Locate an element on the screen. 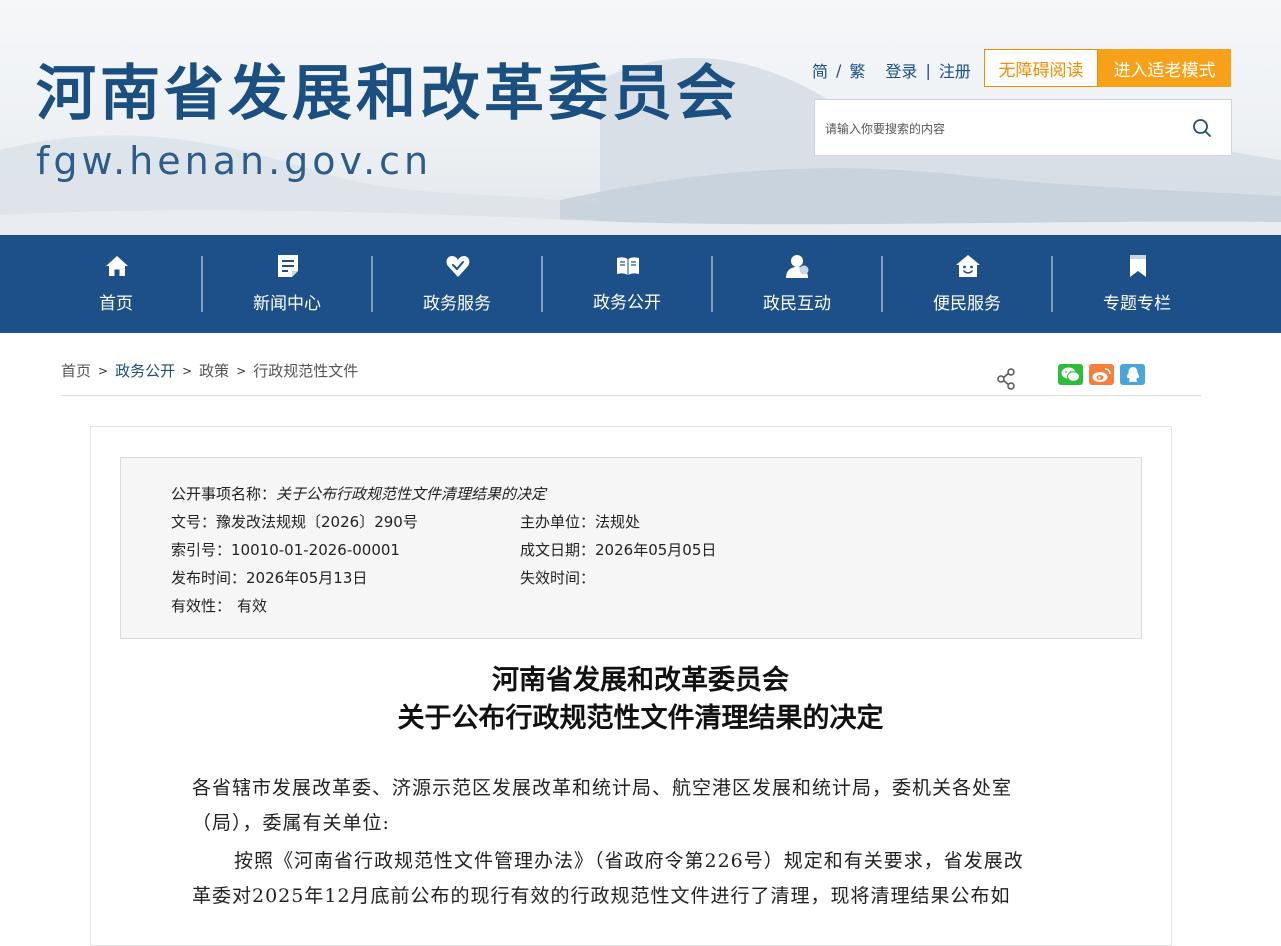  meta-value: 豫发改法规规〔2026〕290号 is located at coordinates (317, 522).